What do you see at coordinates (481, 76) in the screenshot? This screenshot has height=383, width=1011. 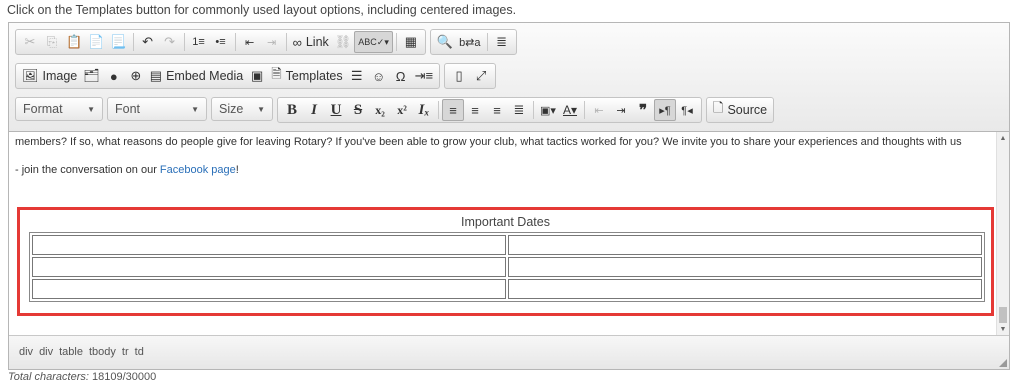 I see `maximize-icon: ⤢` at bounding box center [481, 76].